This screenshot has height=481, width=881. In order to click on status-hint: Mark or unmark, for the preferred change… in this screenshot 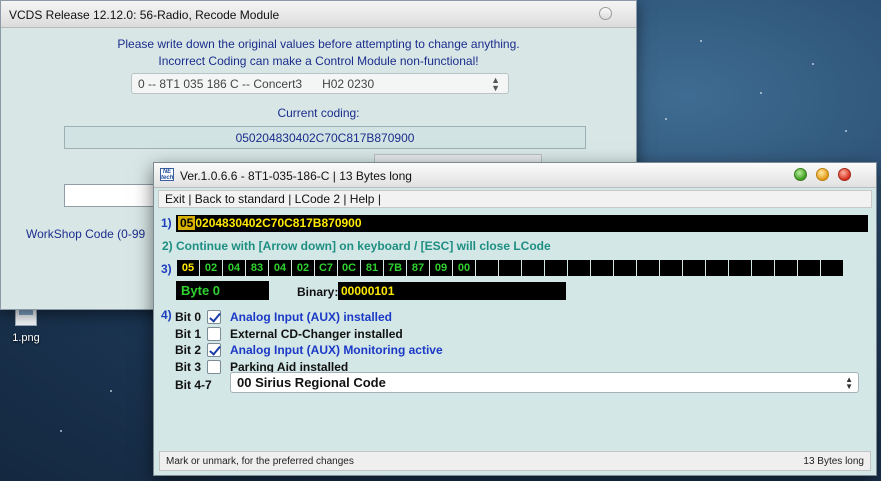, I will do `click(260, 461)`.